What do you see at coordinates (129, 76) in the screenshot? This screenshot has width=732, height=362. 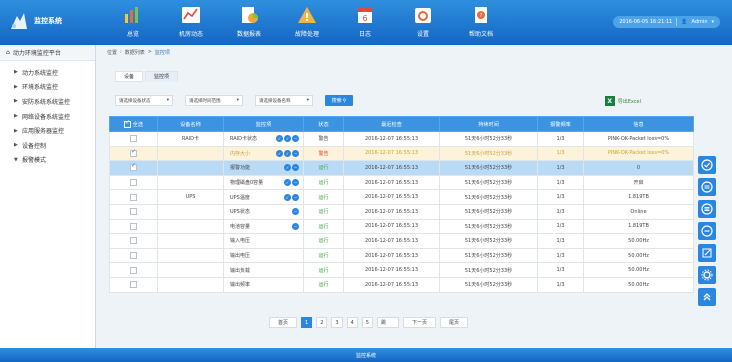 I see `tab-device: 设备` at bounding box center [129, 76].